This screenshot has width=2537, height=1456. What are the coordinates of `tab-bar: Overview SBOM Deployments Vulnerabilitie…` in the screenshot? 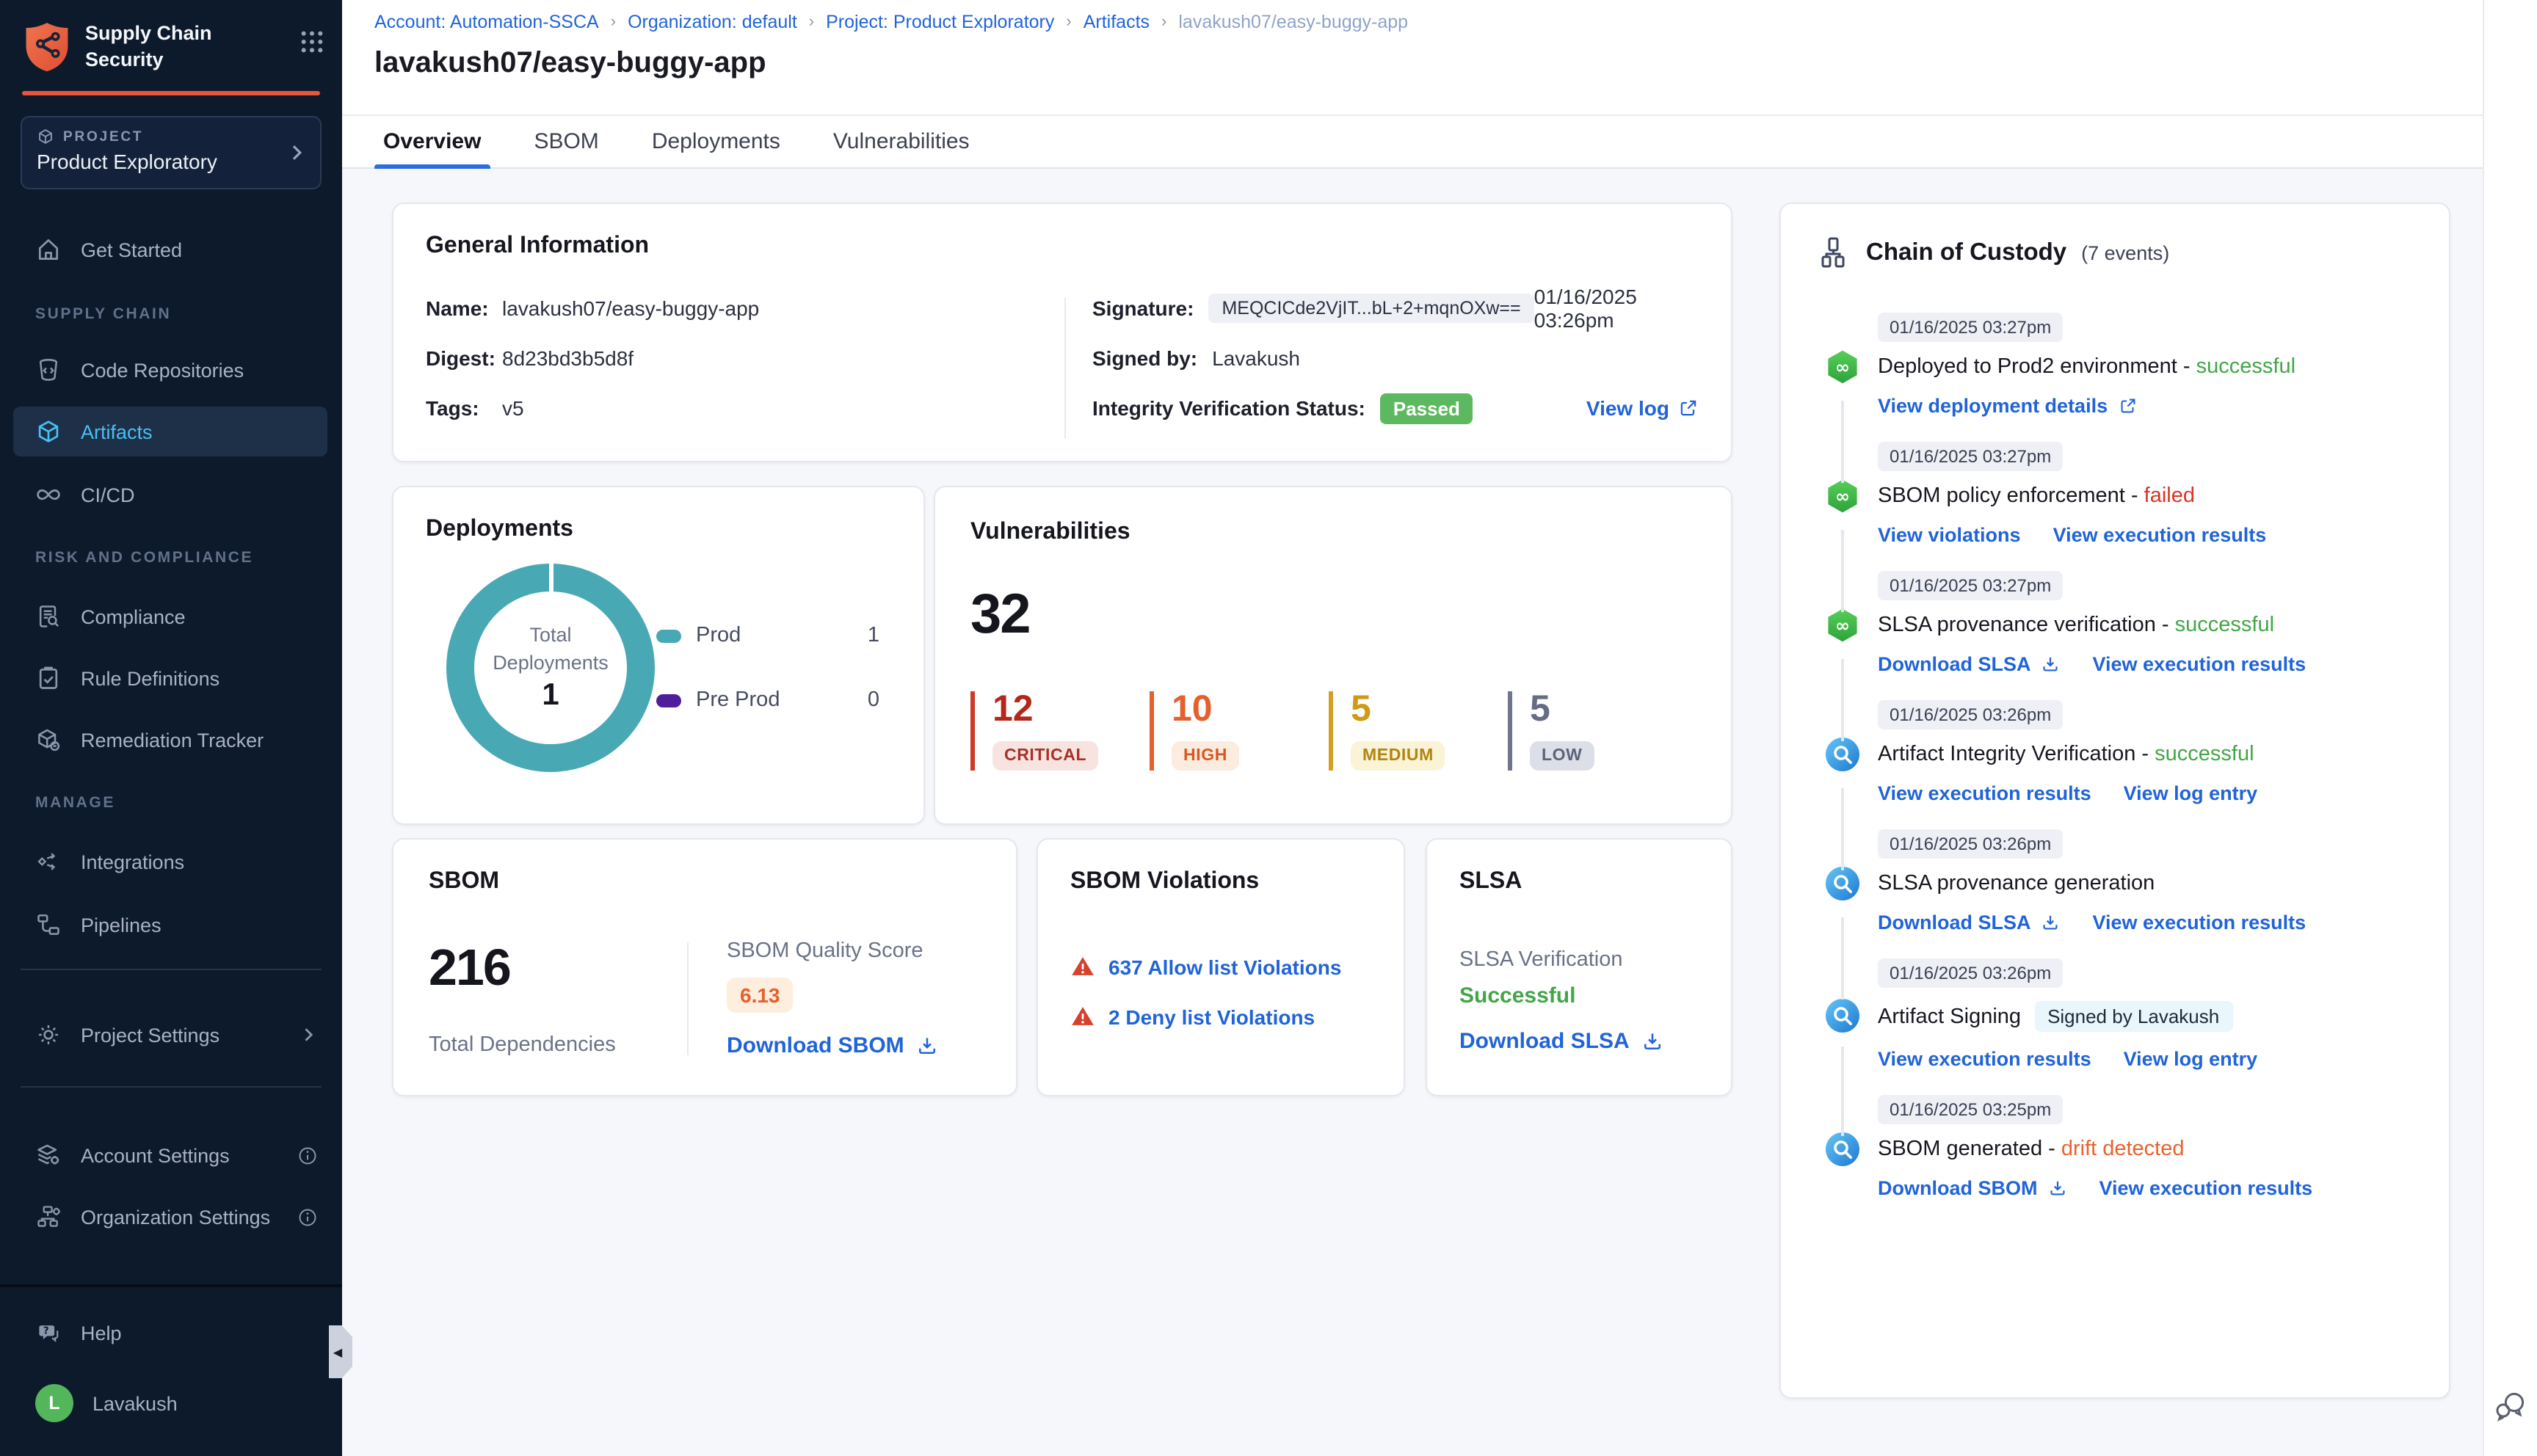 It's located at (1413, 142).